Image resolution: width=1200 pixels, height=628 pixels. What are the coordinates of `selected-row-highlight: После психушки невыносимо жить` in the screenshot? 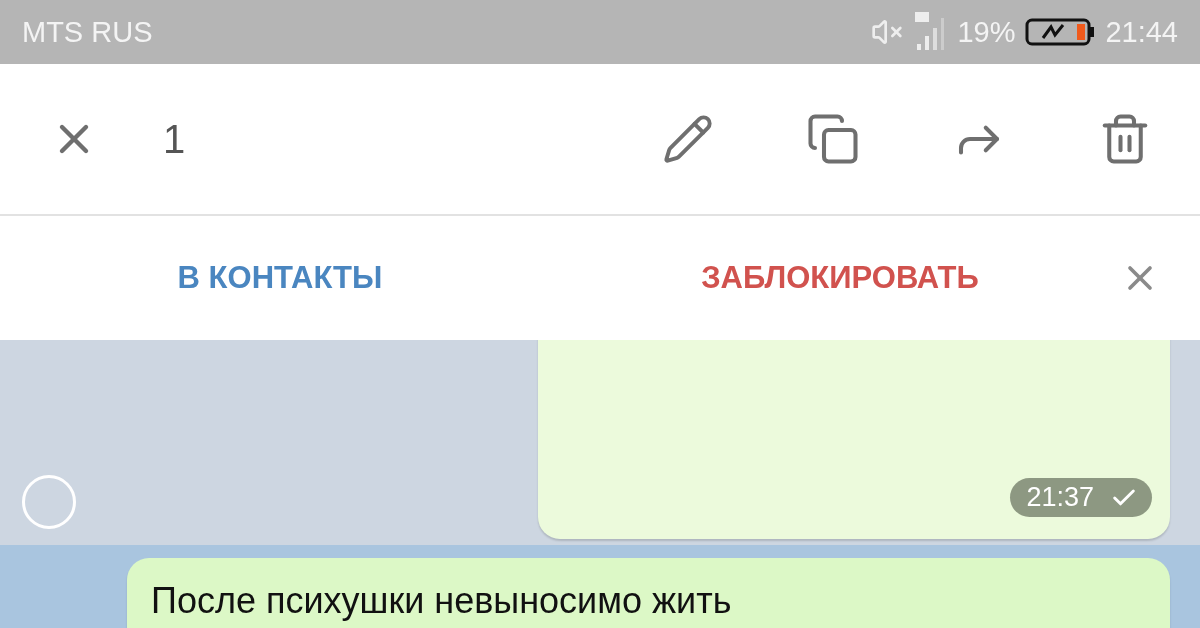 It's located at (600, 586).